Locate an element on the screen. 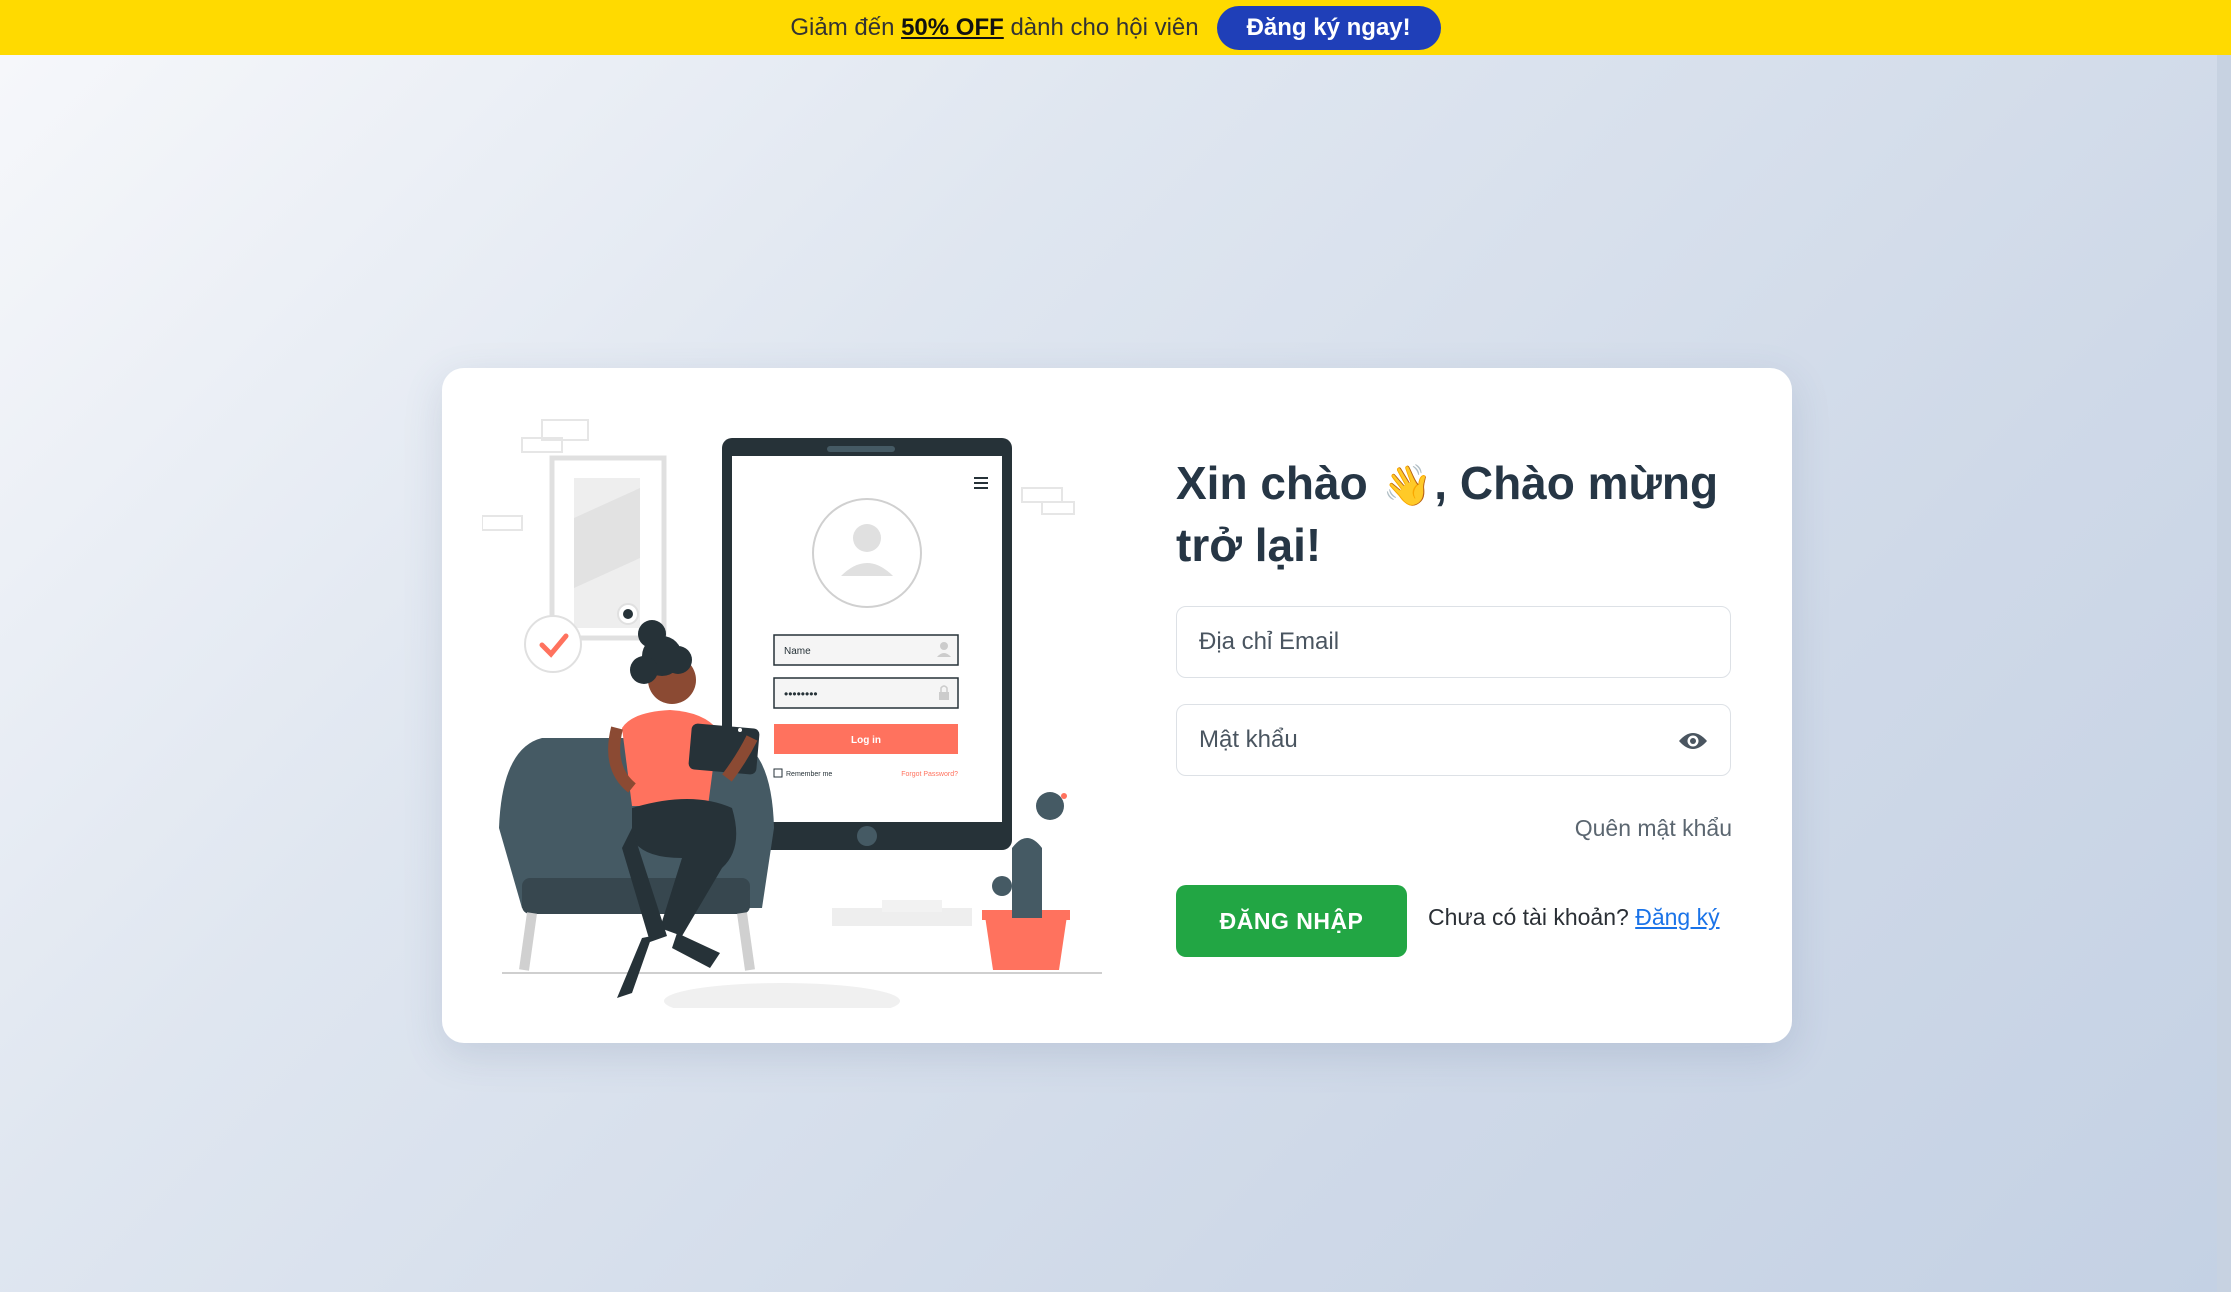 Image resolution: width=2231 pixels, height=1292 pixels. forgot-password-link: Quên mật khẩu is located at coordinates (1653, 828).